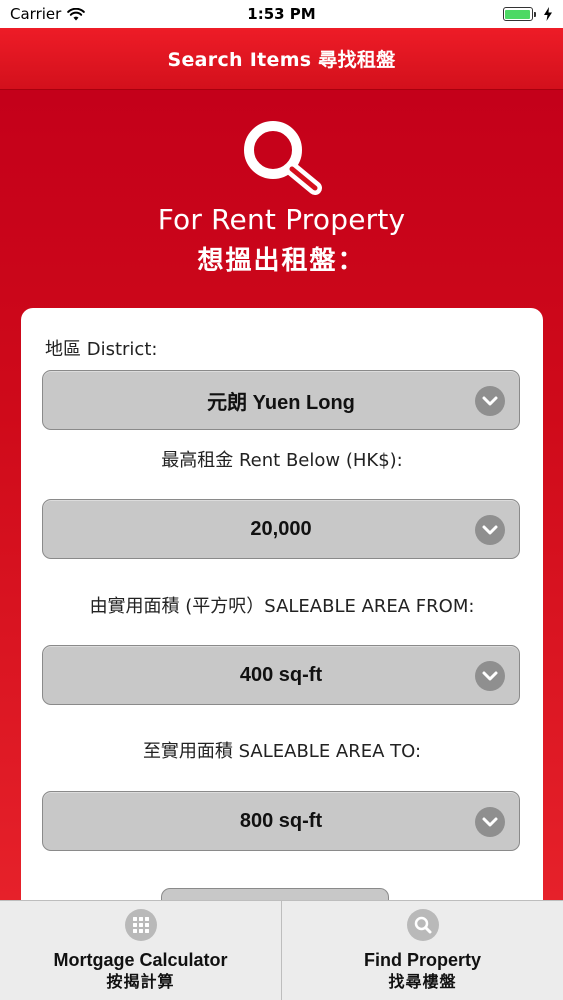 This screenshot has height=1000, width=563. I want to click on status-bar: Carrier 1:53 PM, so click(281, 14).